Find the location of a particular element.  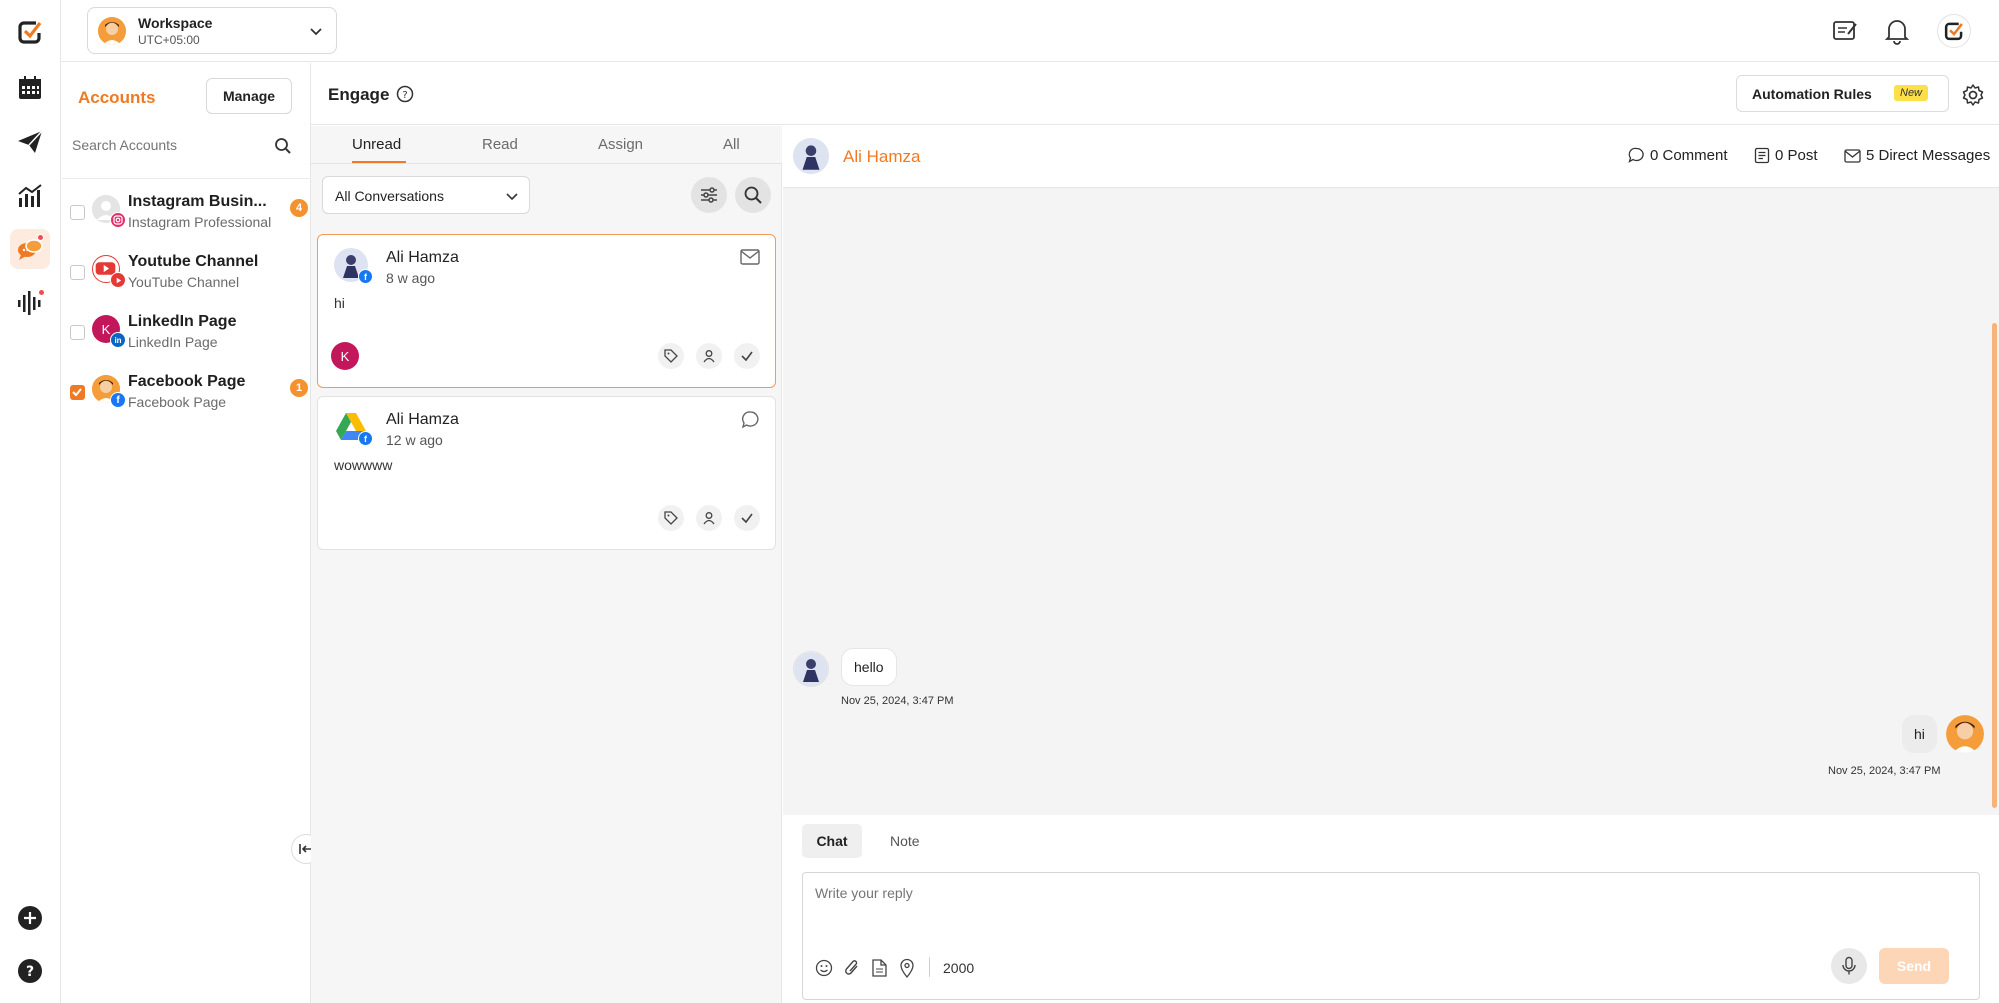

add-circle-icon is located at coordinates (30, 918).